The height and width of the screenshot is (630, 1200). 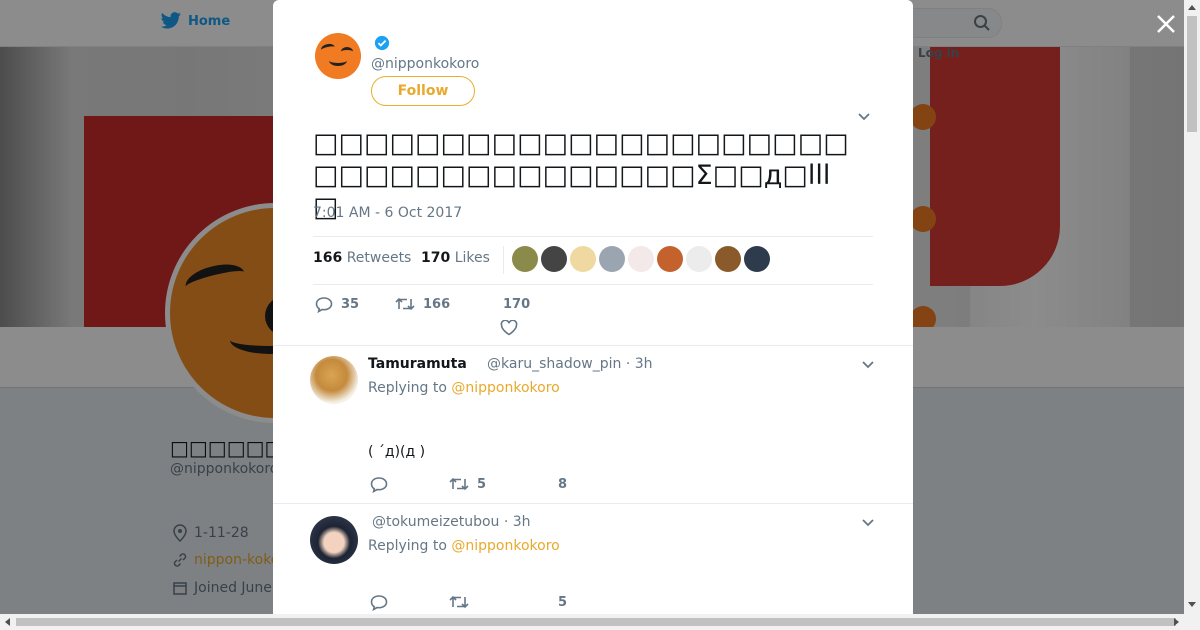 I want to click on retweet-count: 5, so click(x=482, y=484).